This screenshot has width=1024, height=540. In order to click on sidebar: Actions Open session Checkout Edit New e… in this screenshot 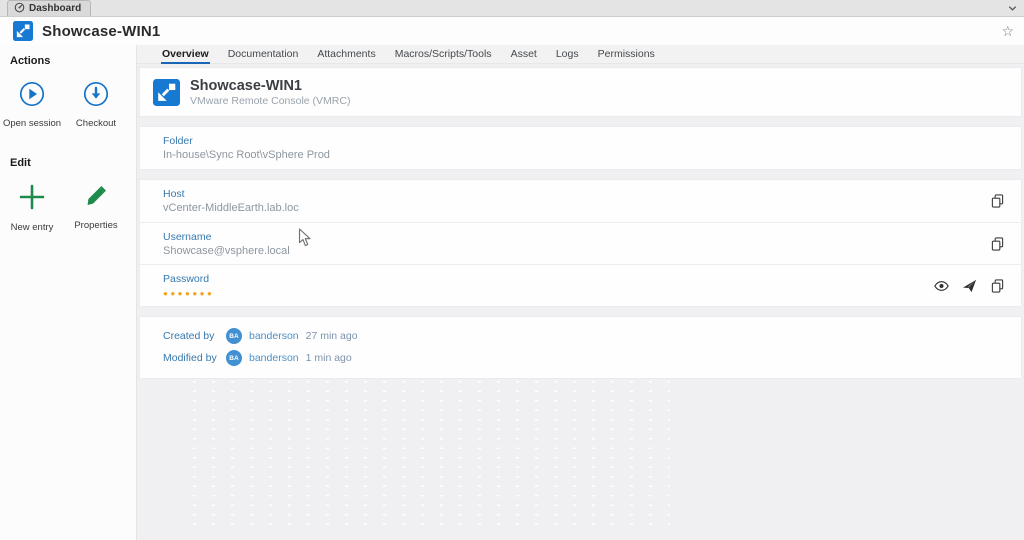, I will do `click(68, 292)`.